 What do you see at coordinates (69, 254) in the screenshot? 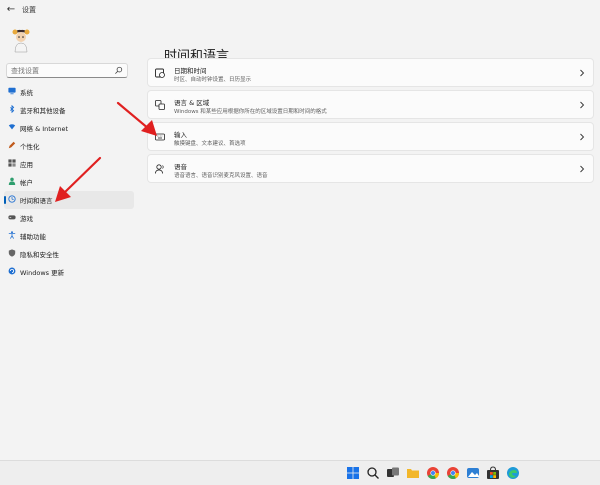
I see `sidebar-item-privacy: 隐私和安全性` at bounding box center [69, 254].